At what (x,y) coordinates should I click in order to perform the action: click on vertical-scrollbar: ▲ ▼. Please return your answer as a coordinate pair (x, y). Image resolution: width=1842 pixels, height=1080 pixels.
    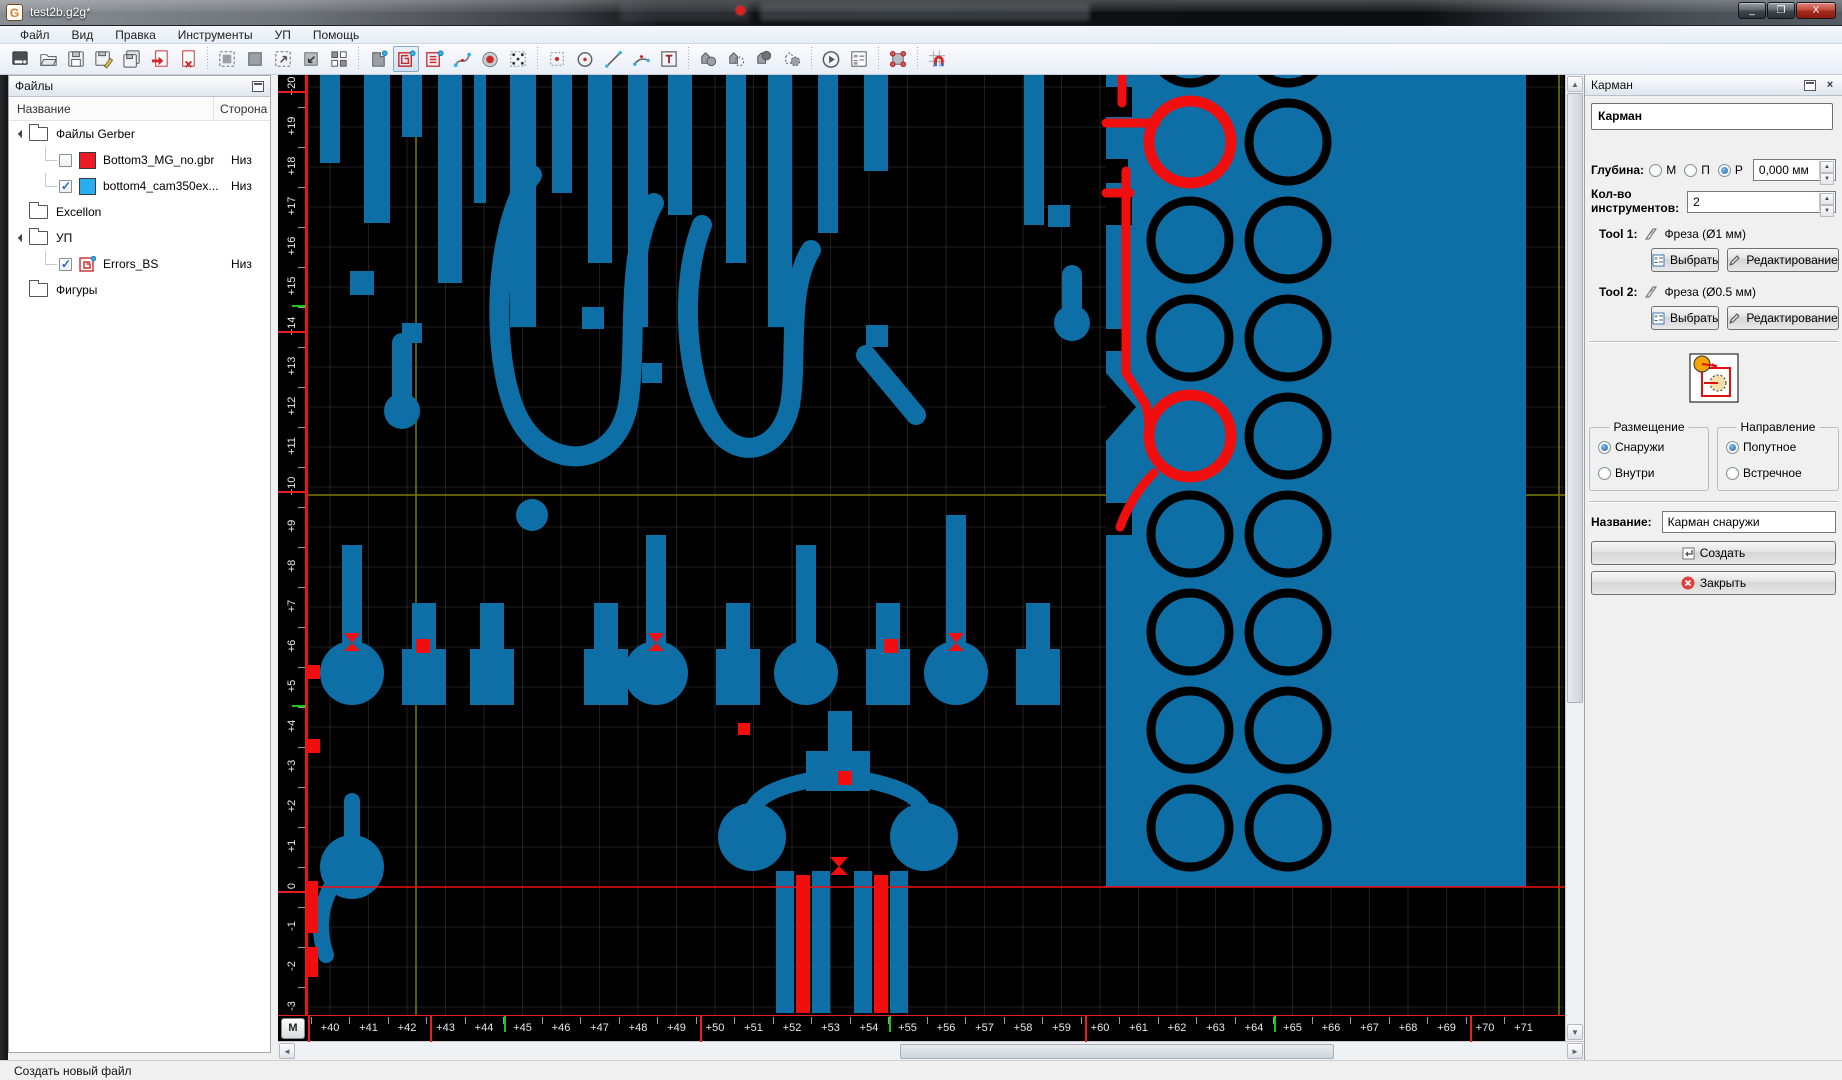
    Looking at the image, I should click on (1574, 558).